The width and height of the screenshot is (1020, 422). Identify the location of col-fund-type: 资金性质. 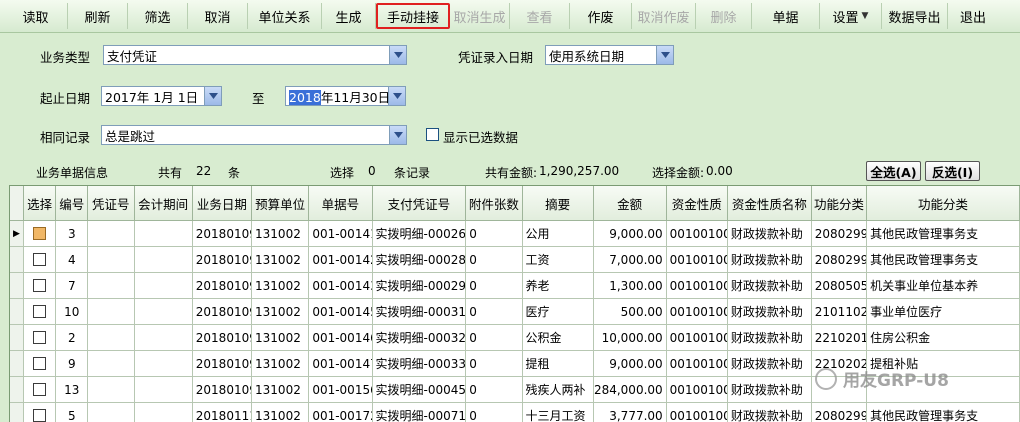
(697, 203).